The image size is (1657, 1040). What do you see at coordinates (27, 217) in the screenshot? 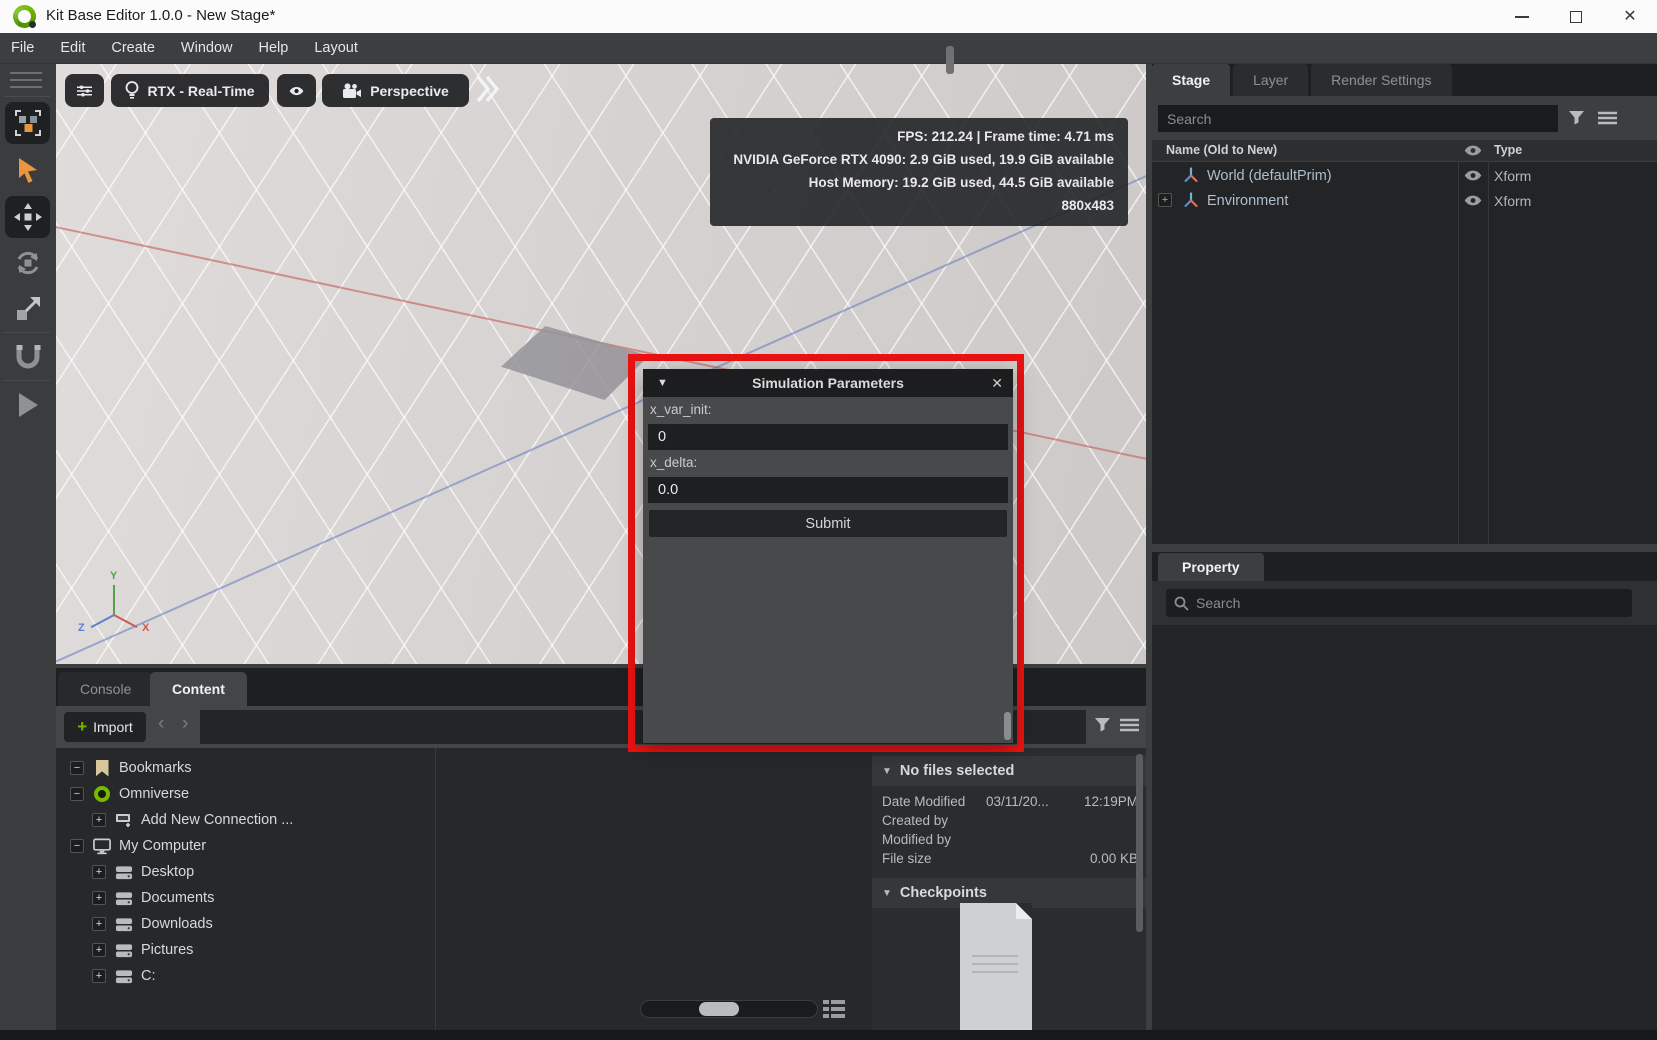
I see `move-tool-button` at bounding box center [27, 217].